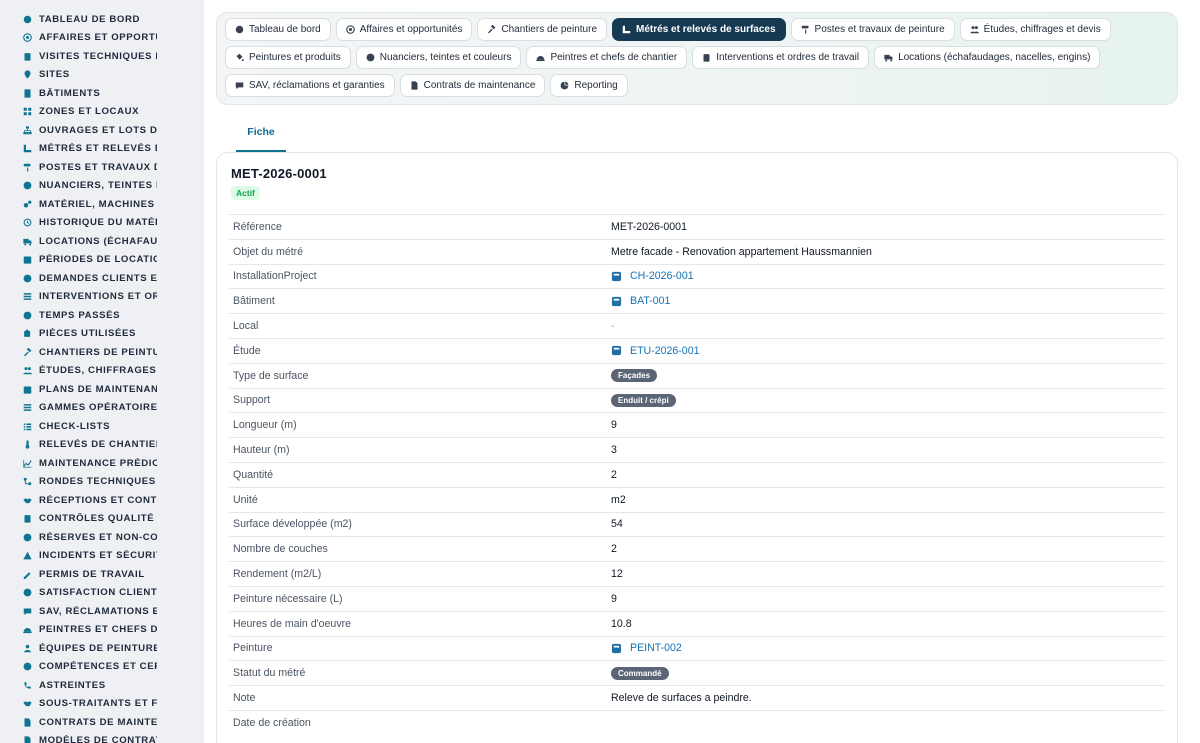 The height and width of the screenshot is (743, 1200). Describe the element at coordinates (665, 350) in the screenshot. I see `record-link-text: ETU-2026-001` at that location.